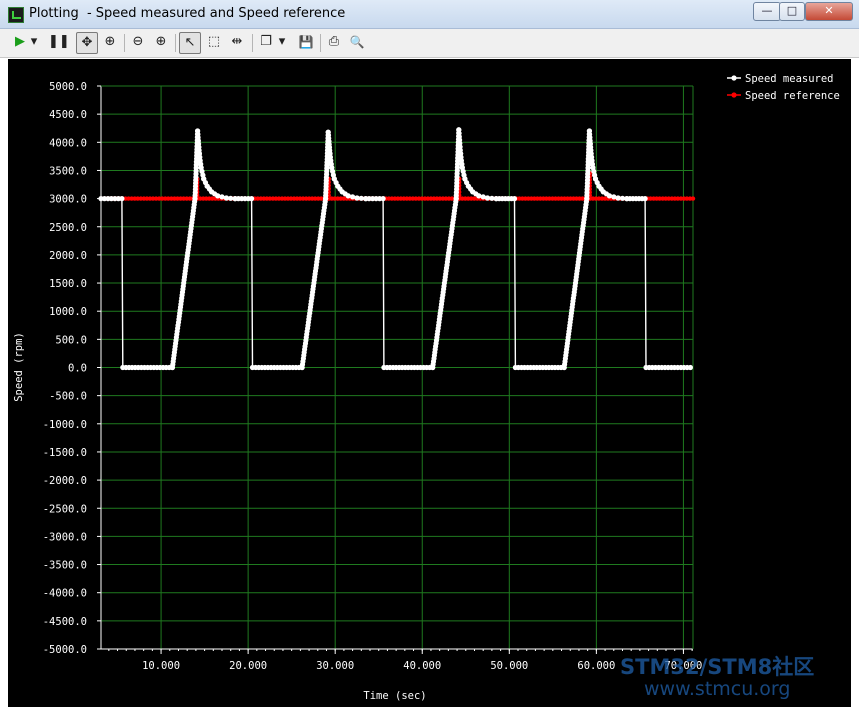 The height and width of the screenshot is (715, 859). What do you see at coordinates (65, 622) in the screenshot?
I see `y-tick-label: -4500.0` at bounding box center [65, 622].